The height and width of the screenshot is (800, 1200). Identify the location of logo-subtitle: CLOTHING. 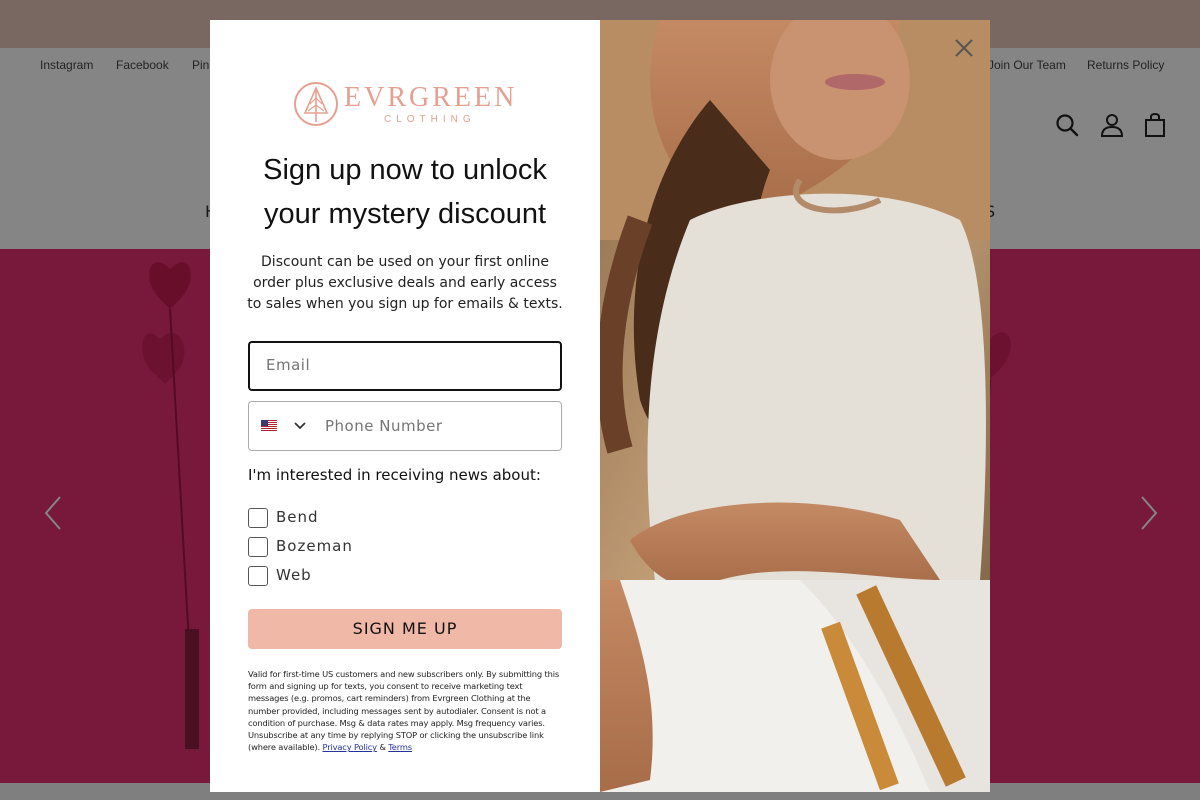
(430, 119).